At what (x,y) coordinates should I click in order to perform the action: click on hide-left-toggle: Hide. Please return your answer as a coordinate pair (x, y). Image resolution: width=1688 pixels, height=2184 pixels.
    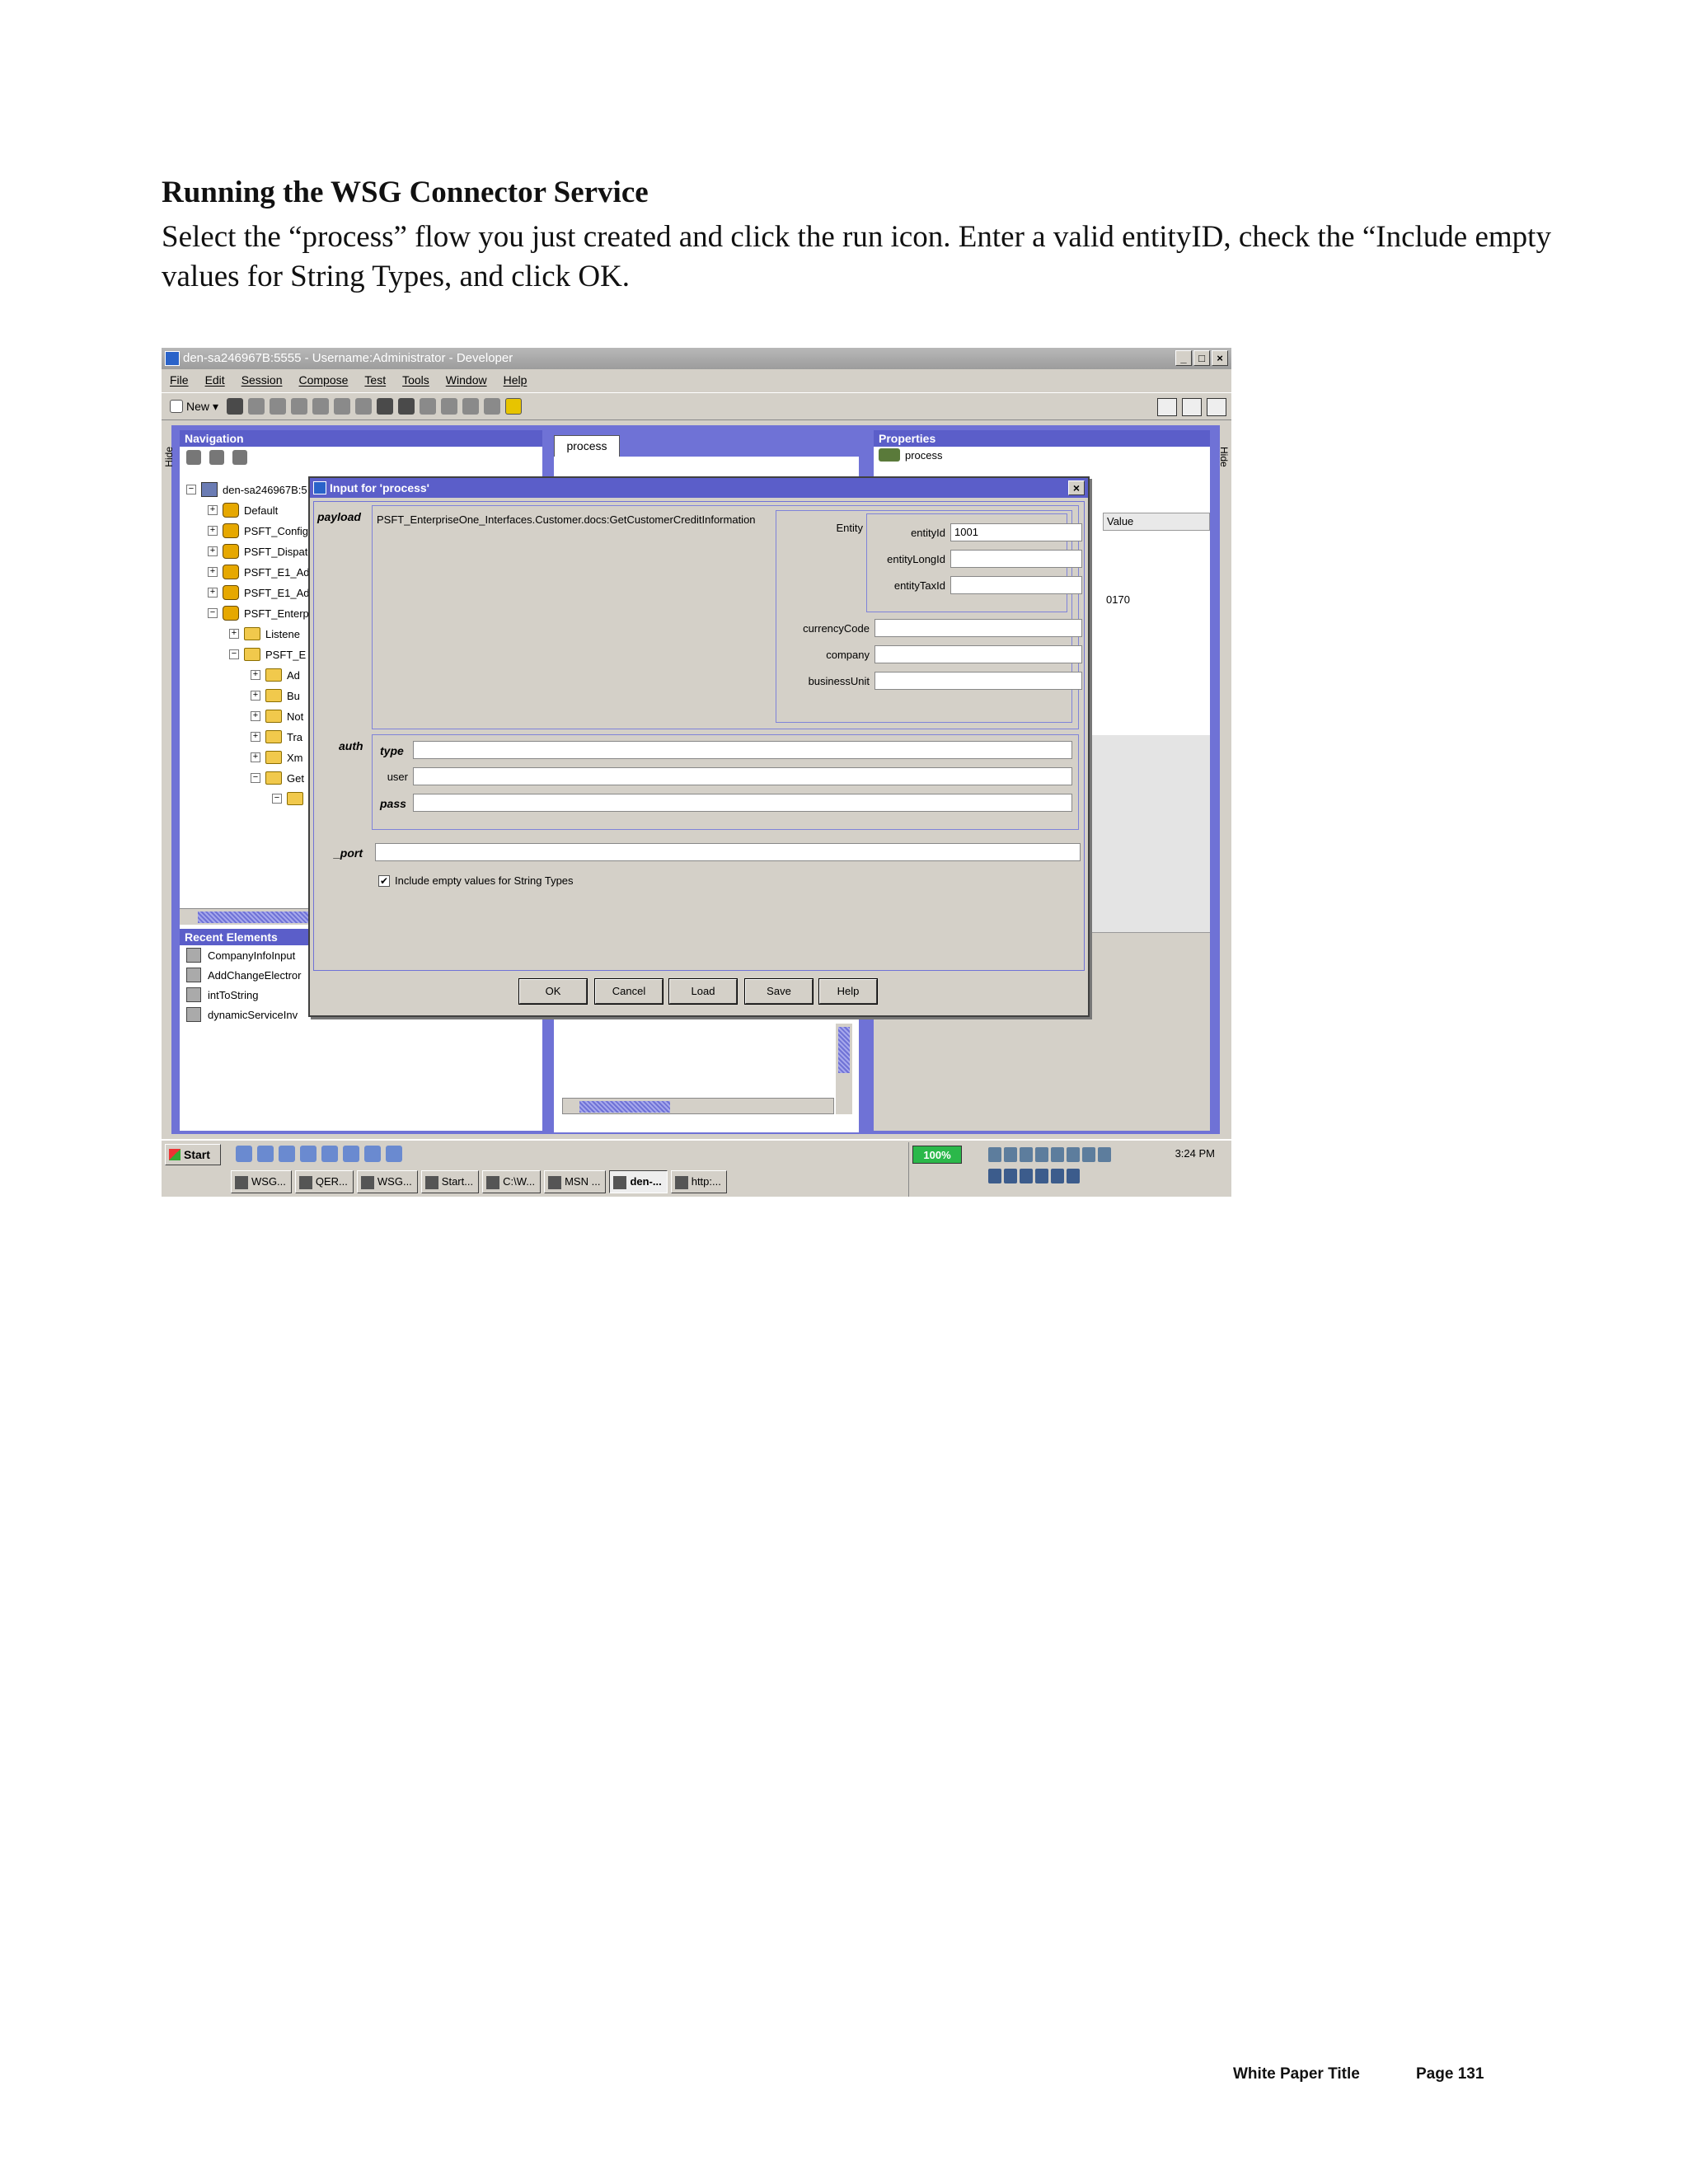
    Looking at the image, I should click on (169, 457).